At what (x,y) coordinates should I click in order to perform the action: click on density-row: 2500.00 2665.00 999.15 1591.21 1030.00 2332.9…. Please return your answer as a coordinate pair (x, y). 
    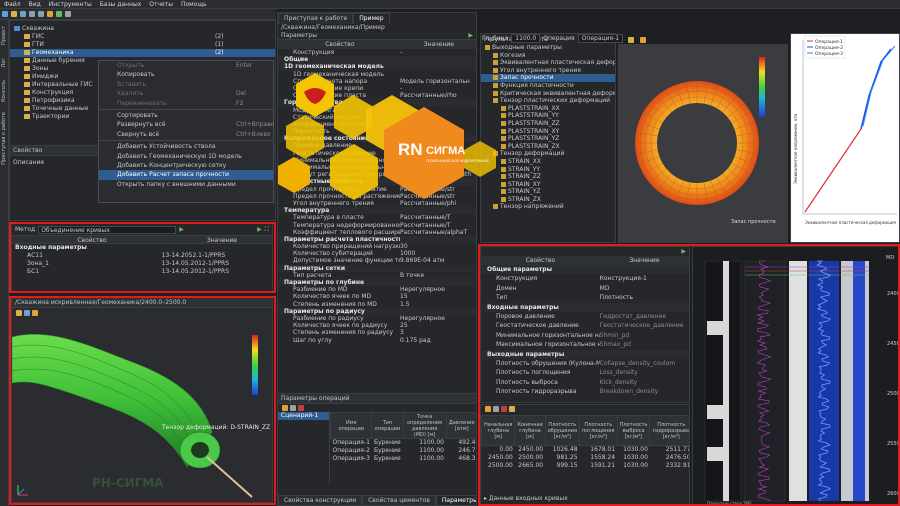
    Looking at the image, I should click on (585, 466).